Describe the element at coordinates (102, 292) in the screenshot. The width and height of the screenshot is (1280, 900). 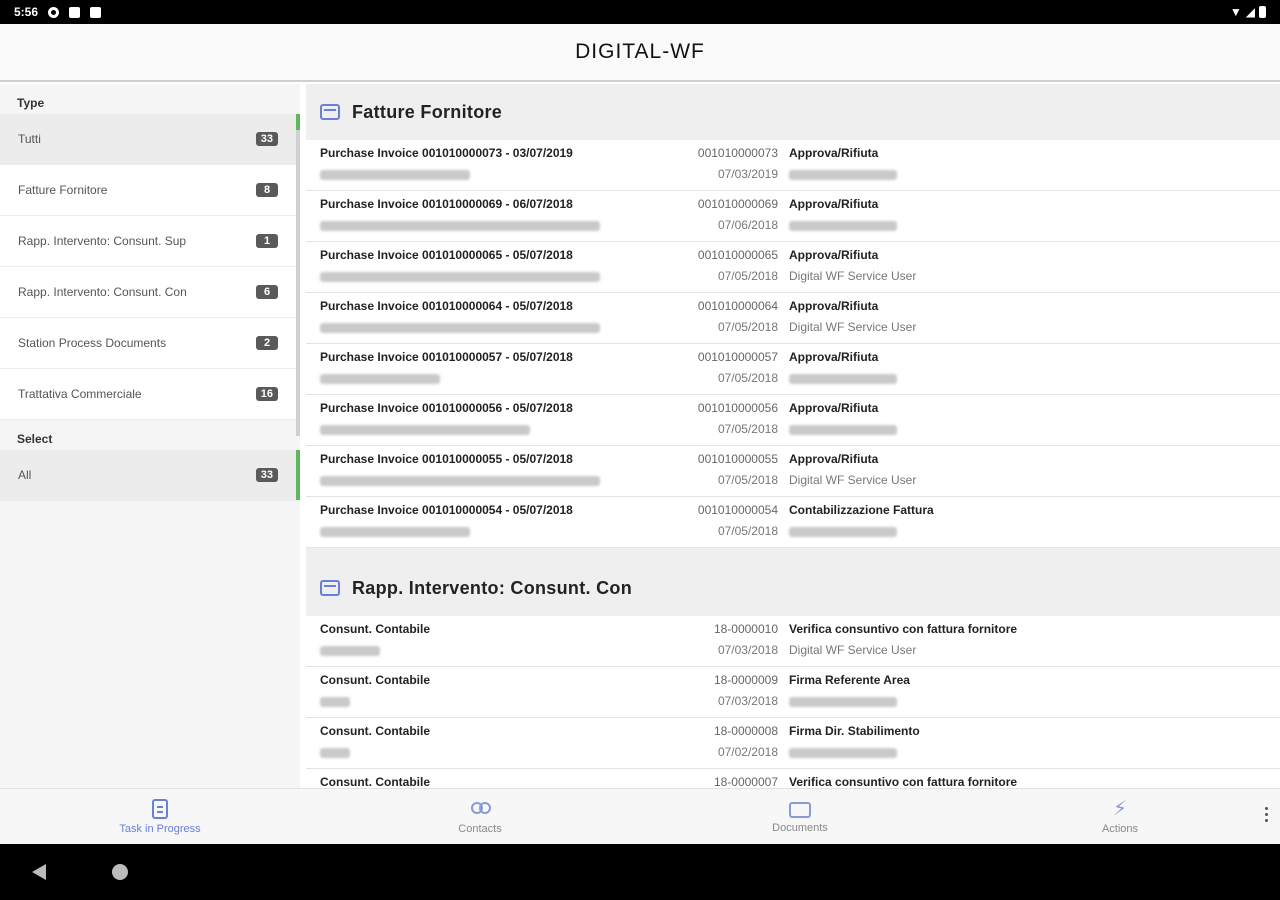
I see `sidebar-item-label: Rapp. Intervento: Consunt. Con` at that location.